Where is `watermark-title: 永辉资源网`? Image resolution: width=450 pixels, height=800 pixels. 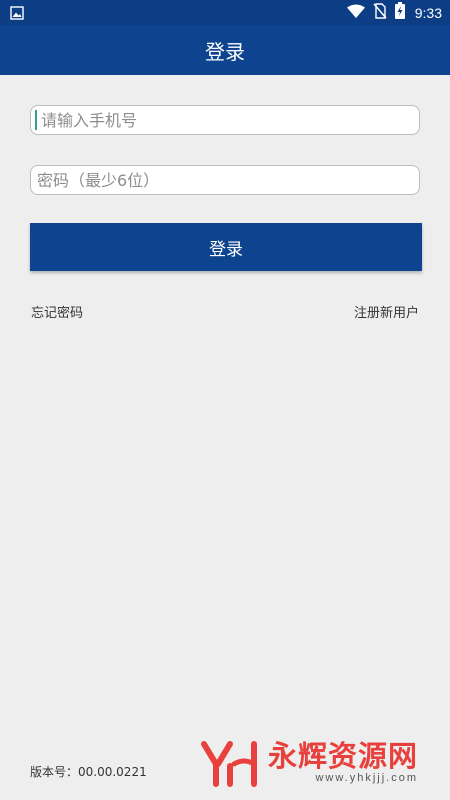
watermark-title: 永辉资源网 is located at coordinates (343, 756).